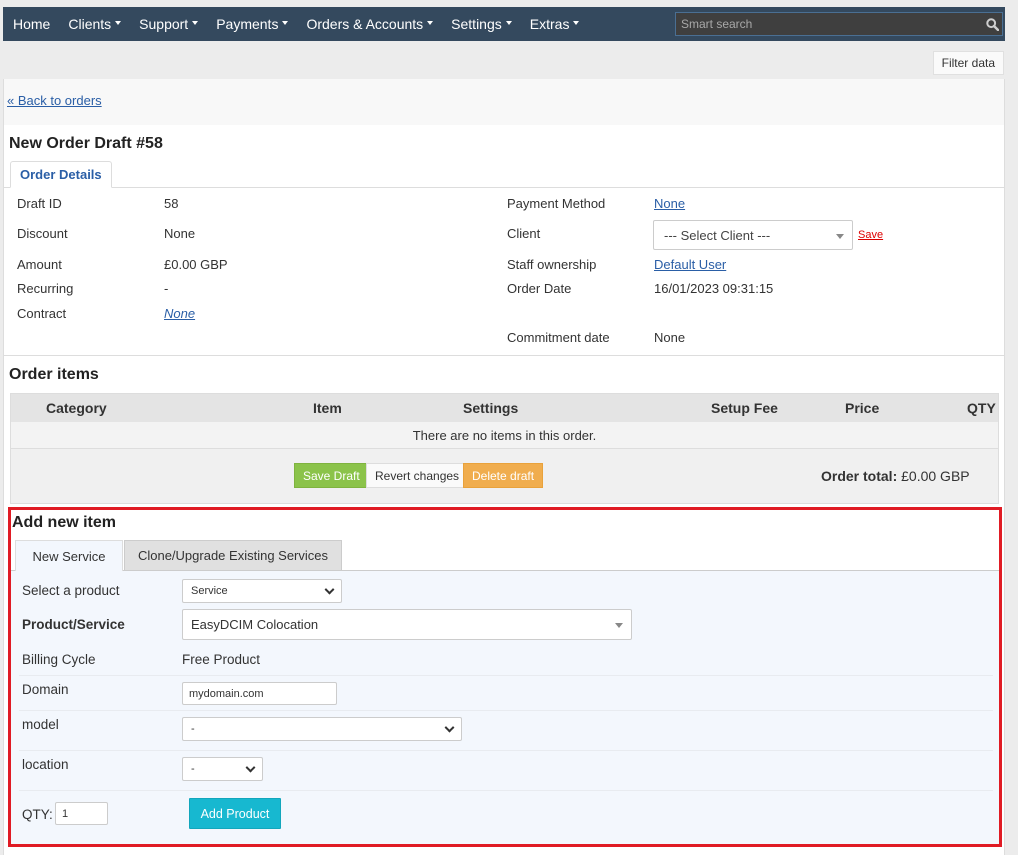 Image resolution: width=1018 pixels, height=855 pixels. Describe the element at coordinates (935, 476) in the screenshot. I see `order-total-value: £0.00 GBP` at that location.